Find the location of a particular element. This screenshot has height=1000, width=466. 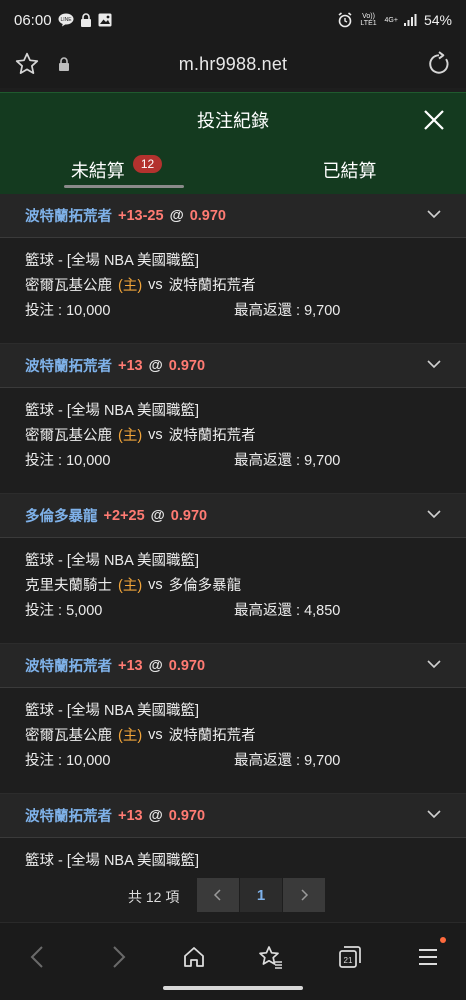

bet-item-header: 波特蘭拓荒者 +13-25 @ 0.970 is located at coordinates (233, 216).